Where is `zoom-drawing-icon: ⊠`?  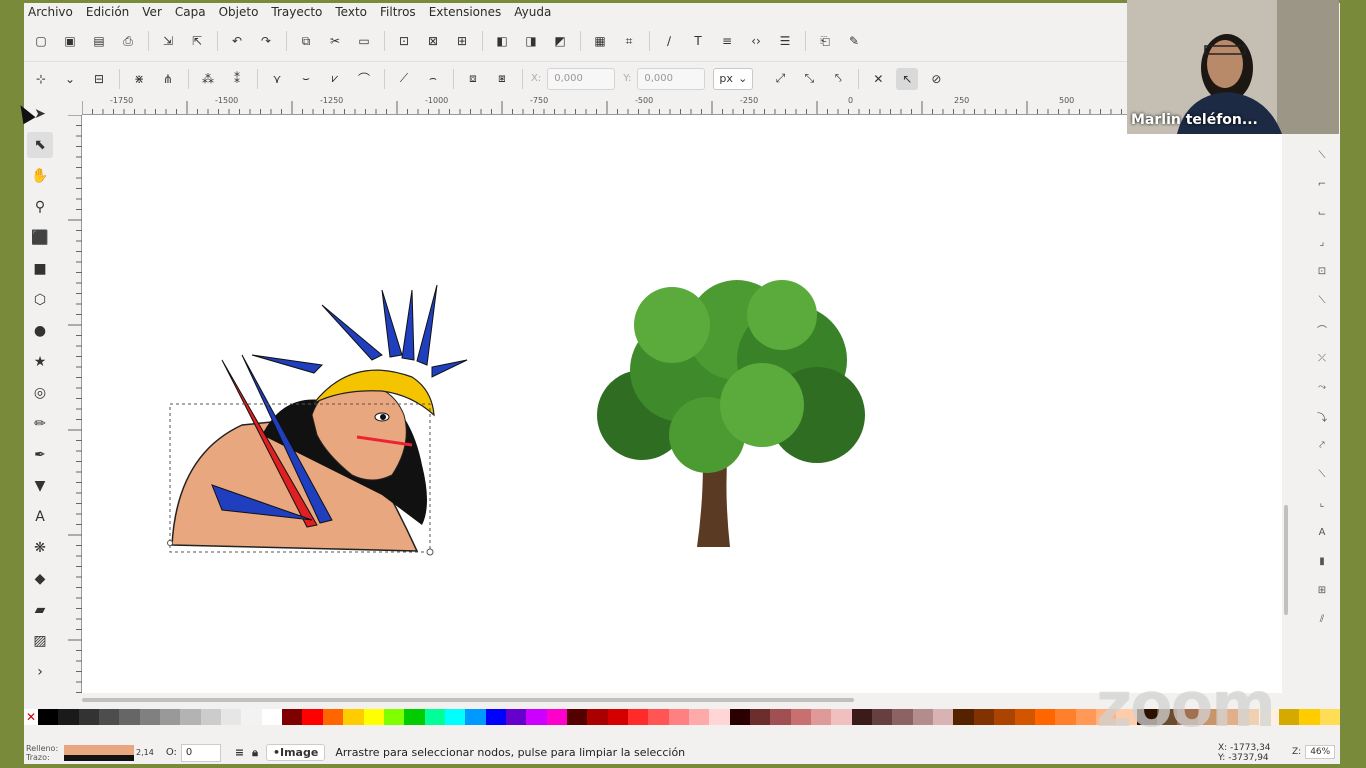
zoom-drawing-icon: ⊠ is located at coordinates (433, 41).